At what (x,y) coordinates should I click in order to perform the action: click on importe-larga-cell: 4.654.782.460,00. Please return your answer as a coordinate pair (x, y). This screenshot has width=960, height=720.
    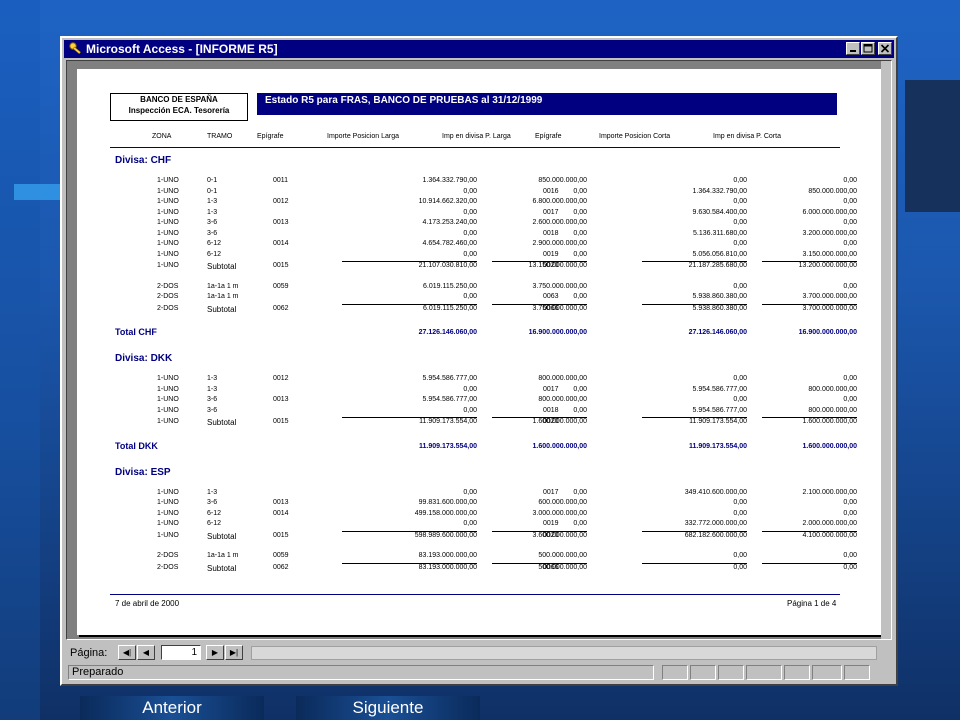
    Looking at the image, I should click on (450, 243).